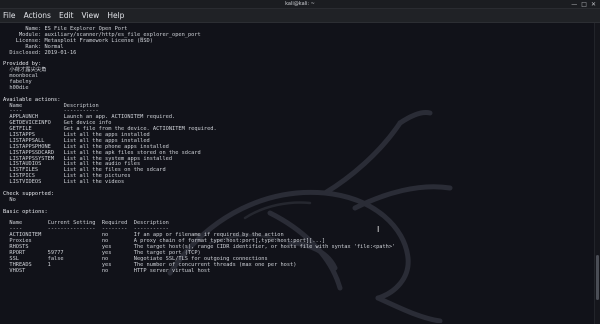 The height and width of the screenshot is (324, 600). I want to click on menu-help: Help, so click(115, 16).